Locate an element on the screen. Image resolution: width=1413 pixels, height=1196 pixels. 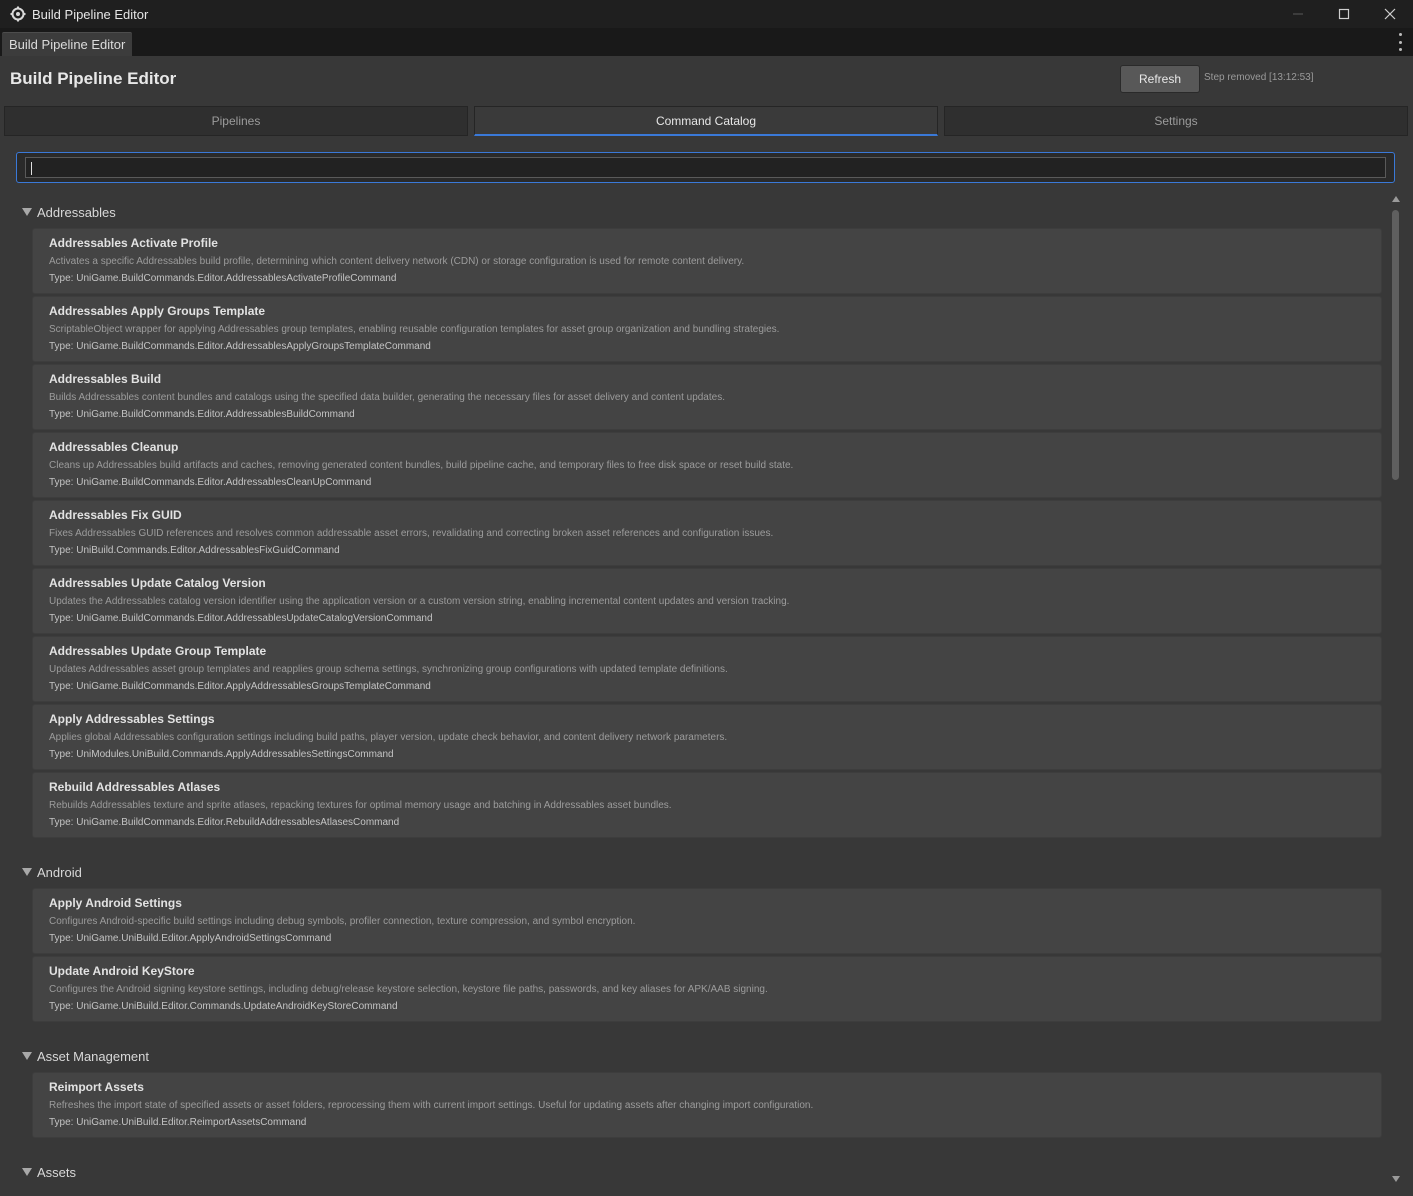
scroll-down-arrow-icon is located at coordinates (1396, 1179).